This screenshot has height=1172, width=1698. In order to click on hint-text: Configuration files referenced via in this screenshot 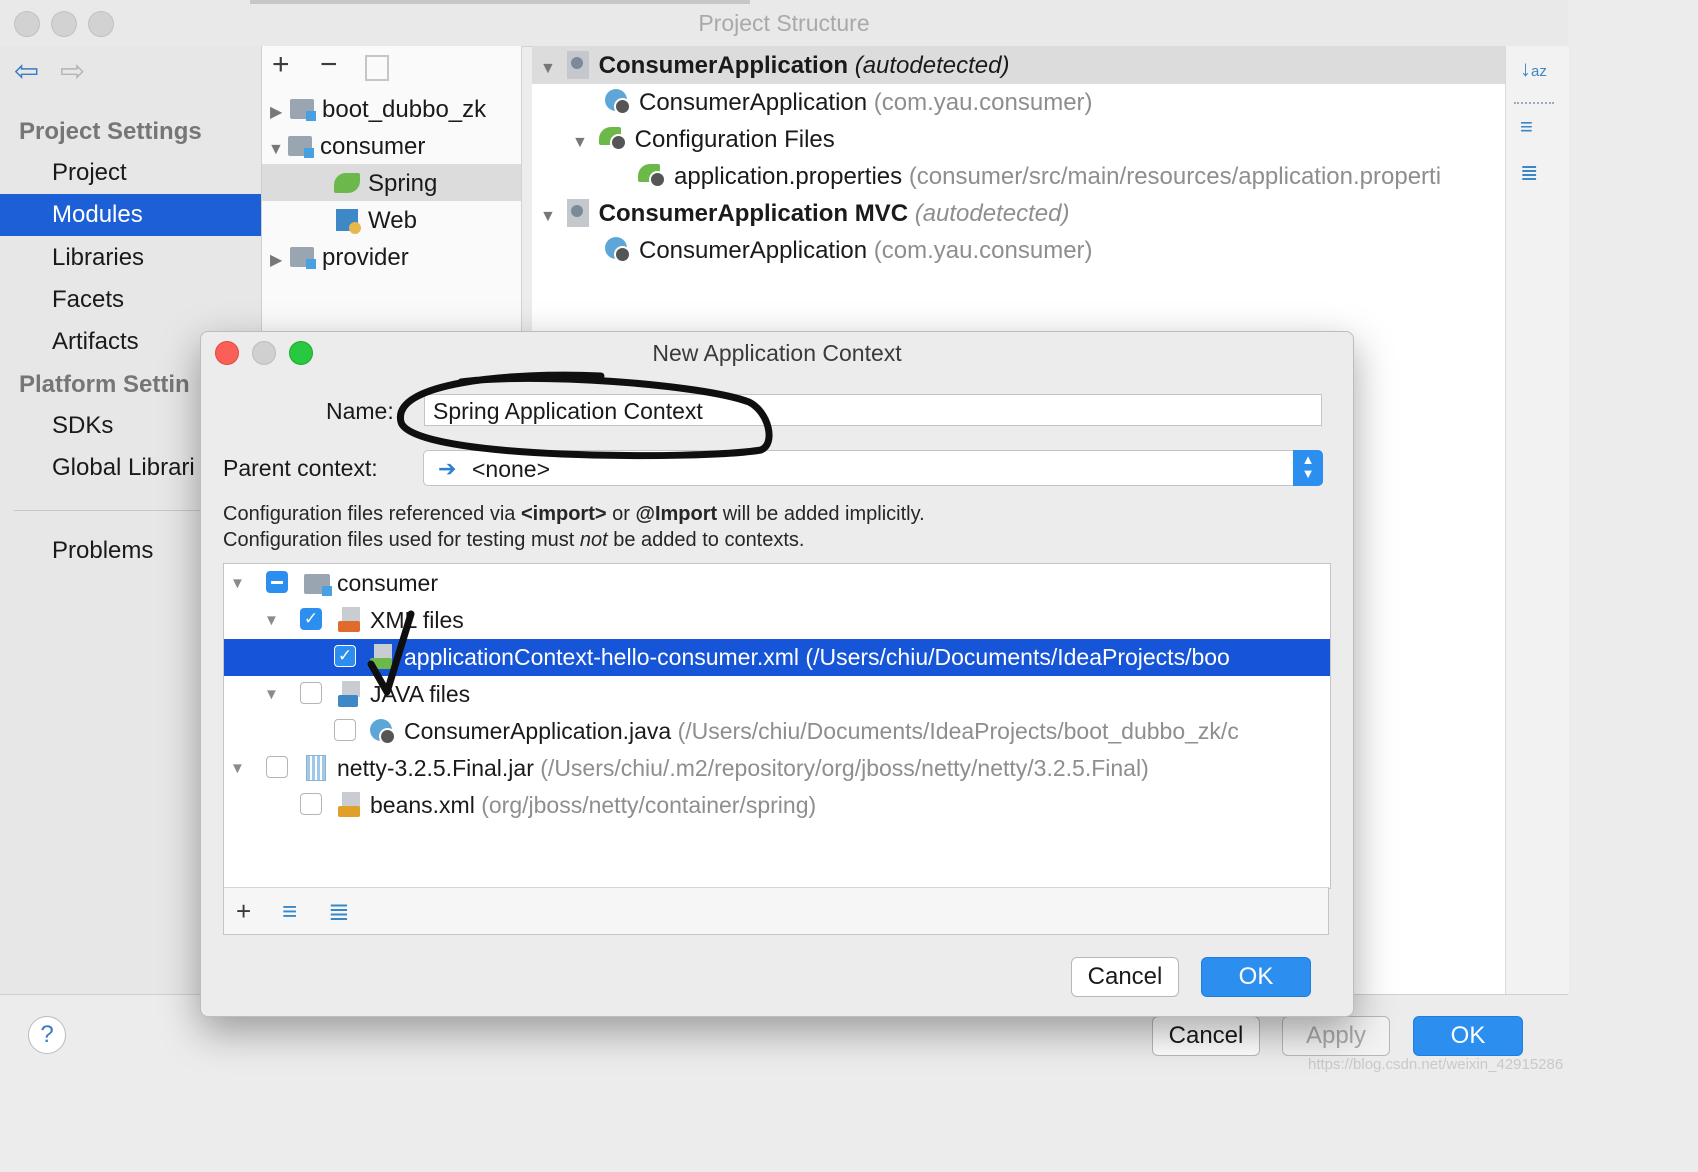, I will do `click(372, 514)`.